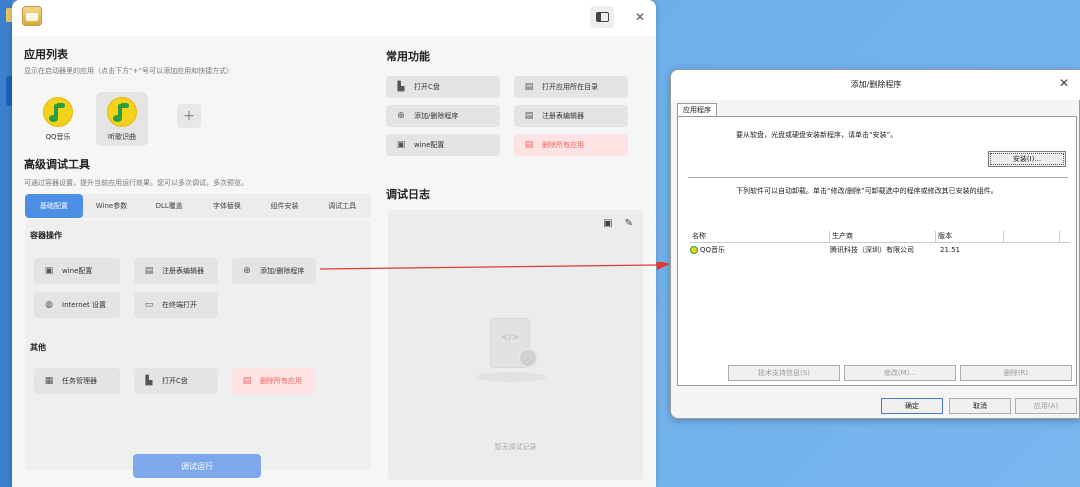  What do you see at coordinates (49, 305) in the screenshot?
I see `globe-icon: ◍` at bounding box center [49, 305].